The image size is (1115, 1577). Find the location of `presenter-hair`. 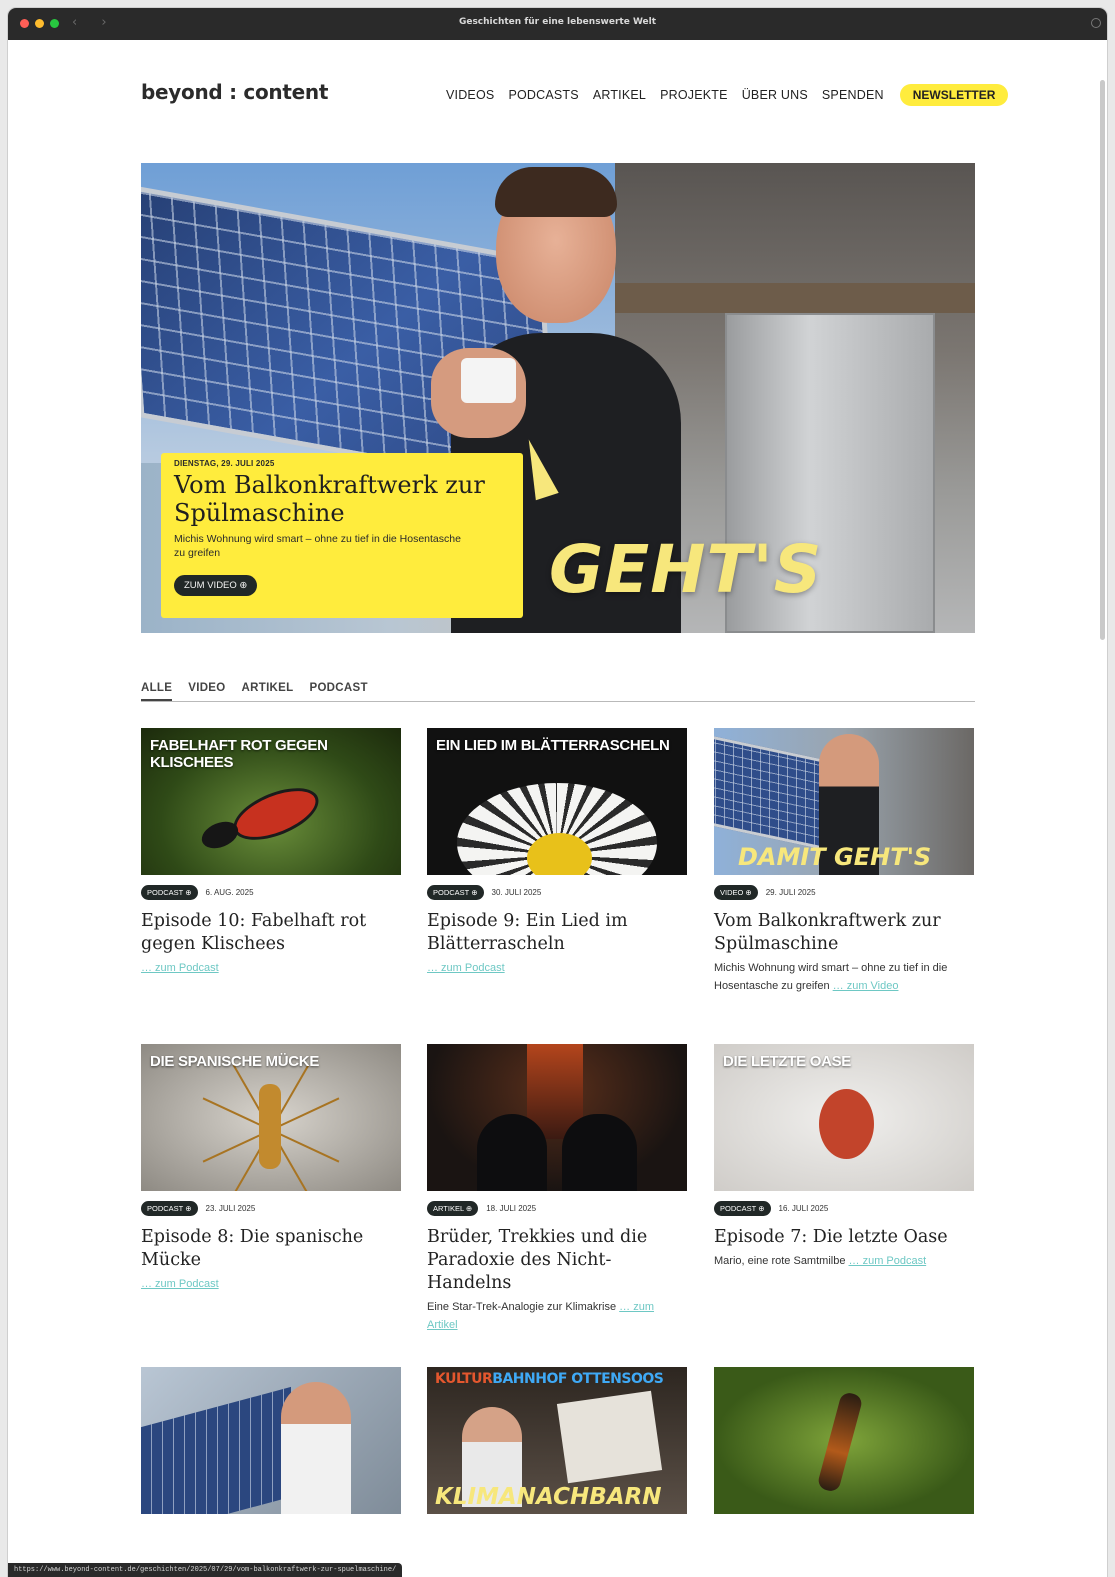

presenter-hair is located at coordinates (556, 192).